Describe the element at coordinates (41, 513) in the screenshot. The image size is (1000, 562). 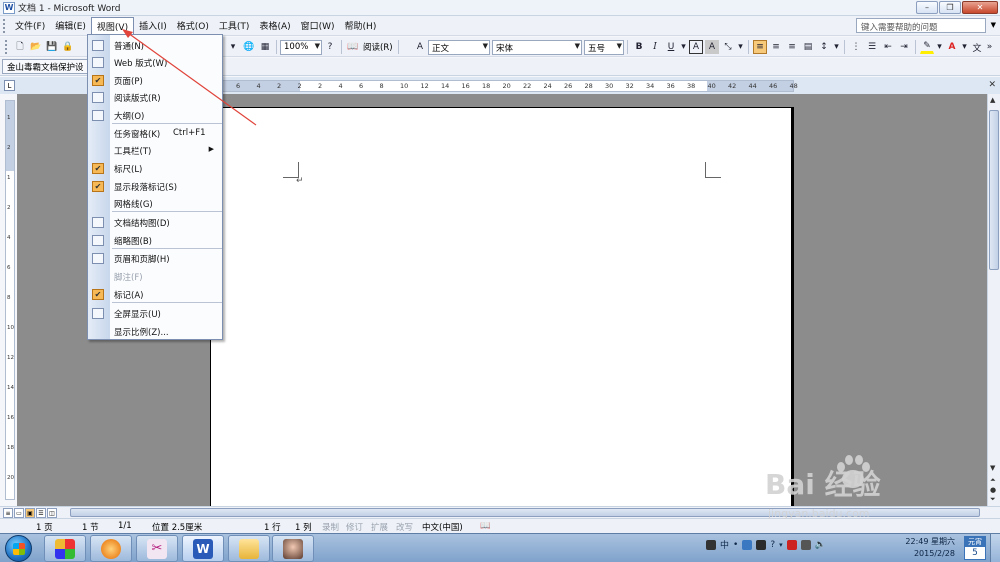
I see `outline-view-button: ☰` at that location.